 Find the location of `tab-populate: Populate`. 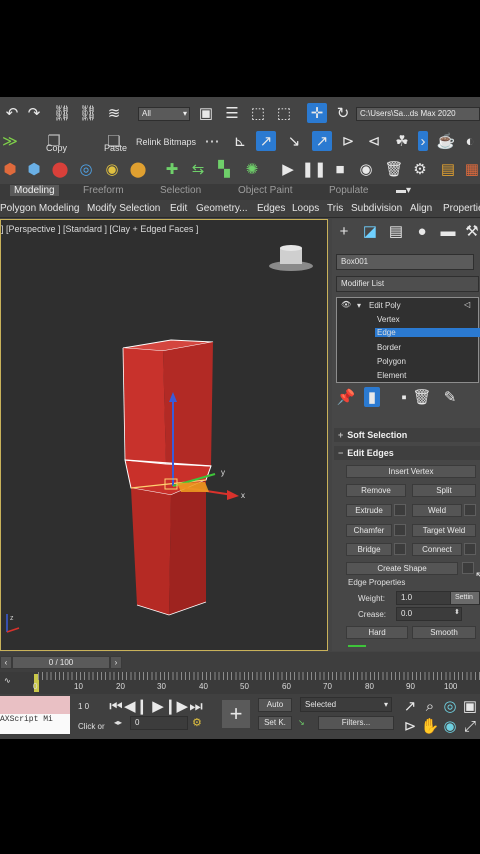

tab-populate: Populate is located at coordinates (348, 190).